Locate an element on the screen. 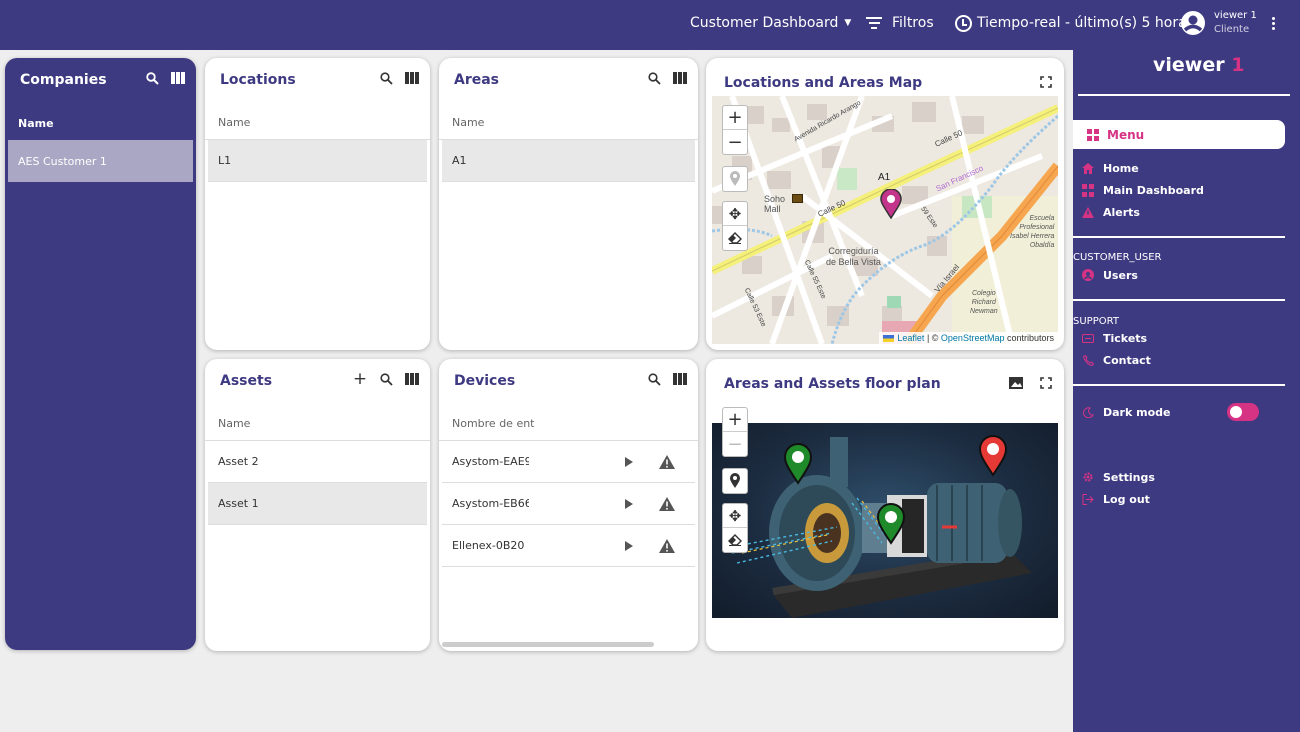  map-tiles is located at coordinates (885, 220).